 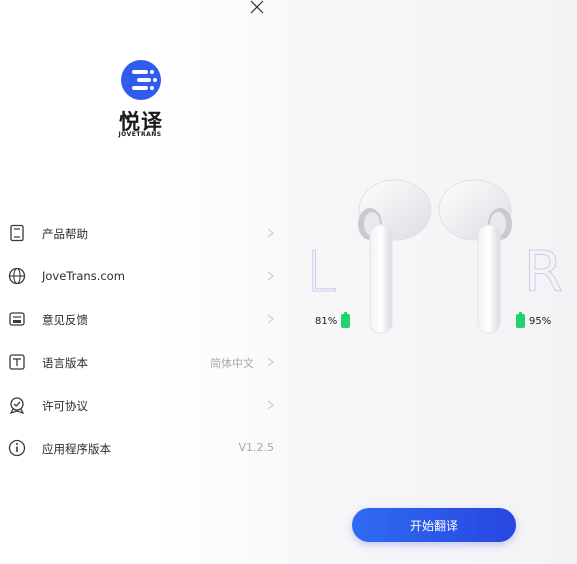 What do you see at coordinates (17, 362) in the screenshot?
I see `language-icon` at bounding box center [17, 362].